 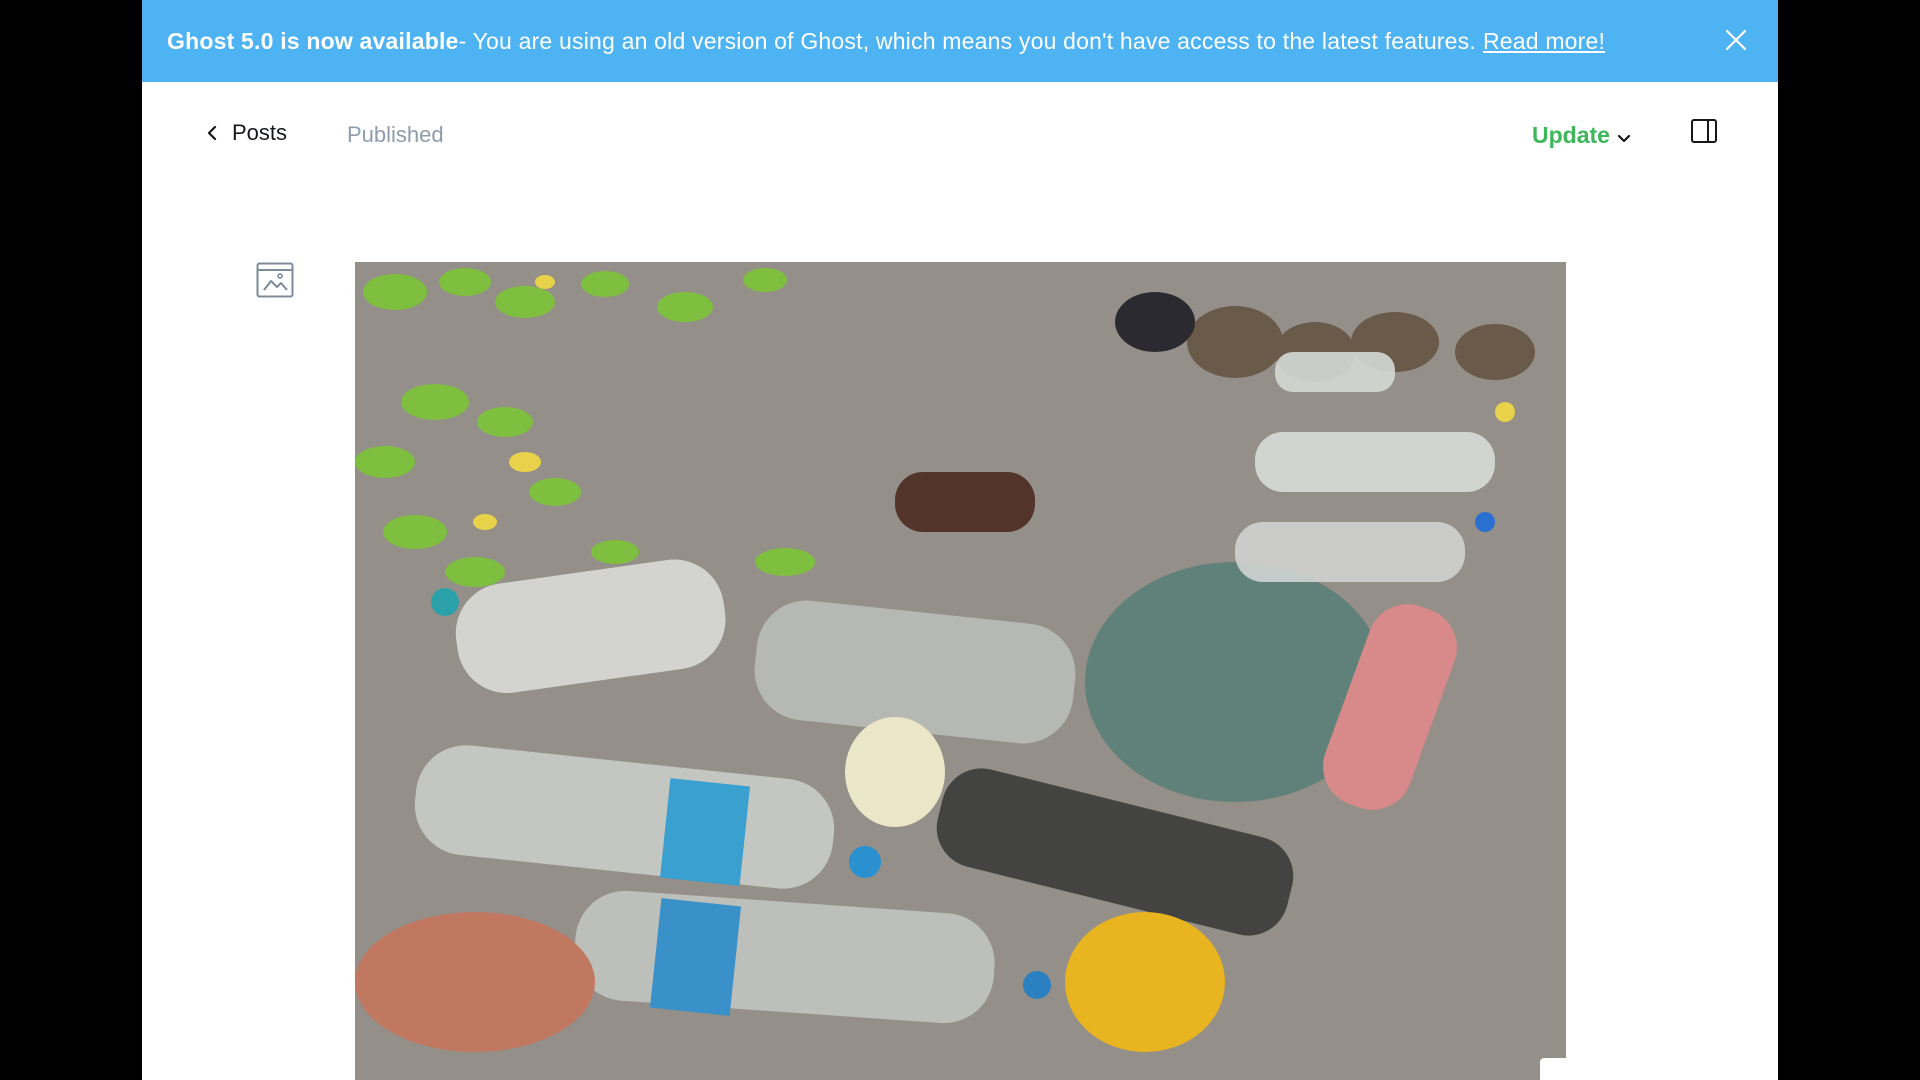 I want to click on chevron-left-icon, so click(x=212, y=133).